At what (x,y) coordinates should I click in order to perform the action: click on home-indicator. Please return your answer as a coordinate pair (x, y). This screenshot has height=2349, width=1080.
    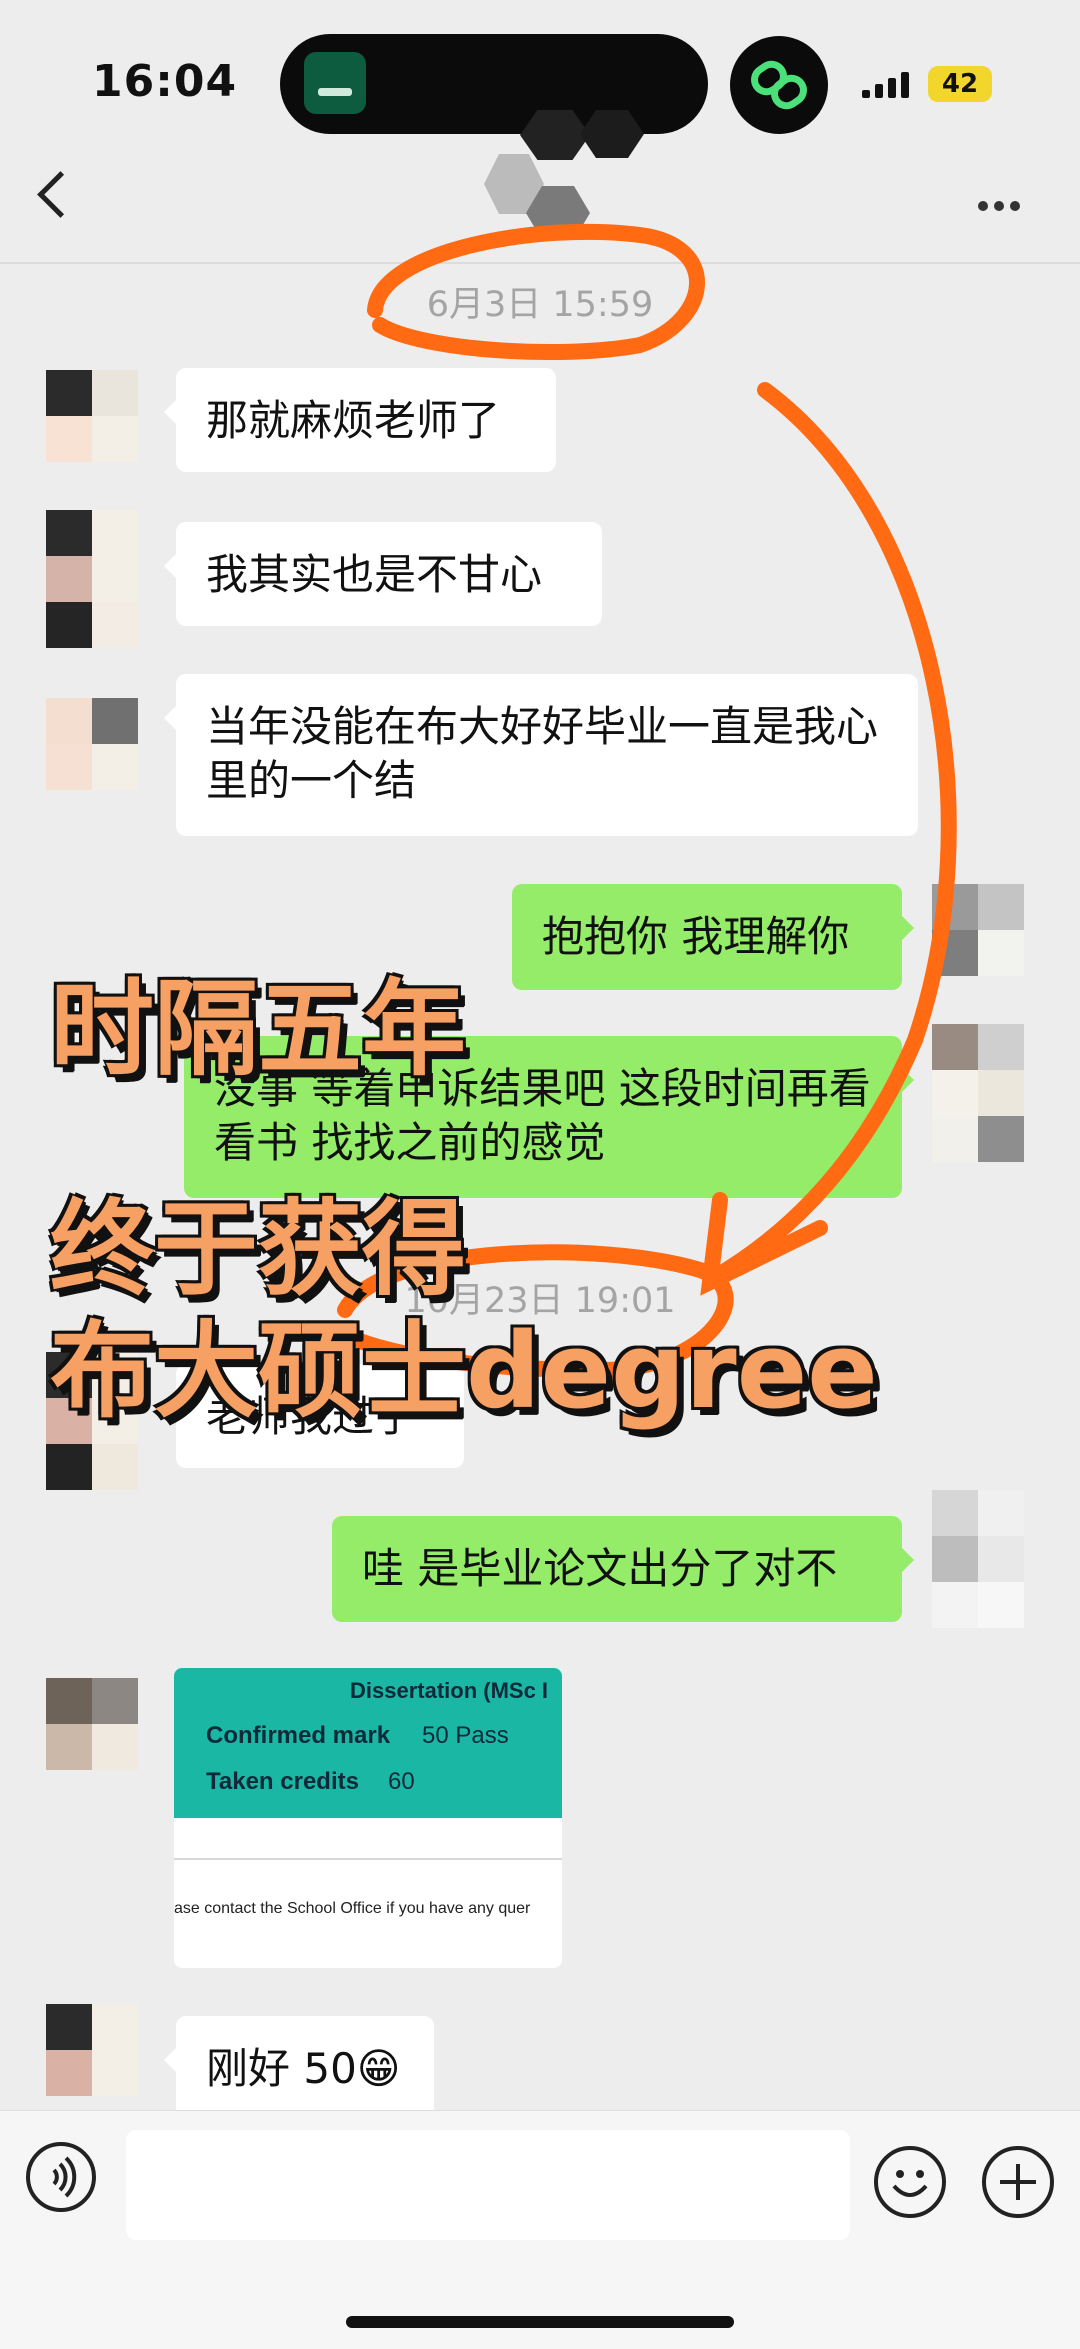
    Looking at the image, I should click on (540, 2322).